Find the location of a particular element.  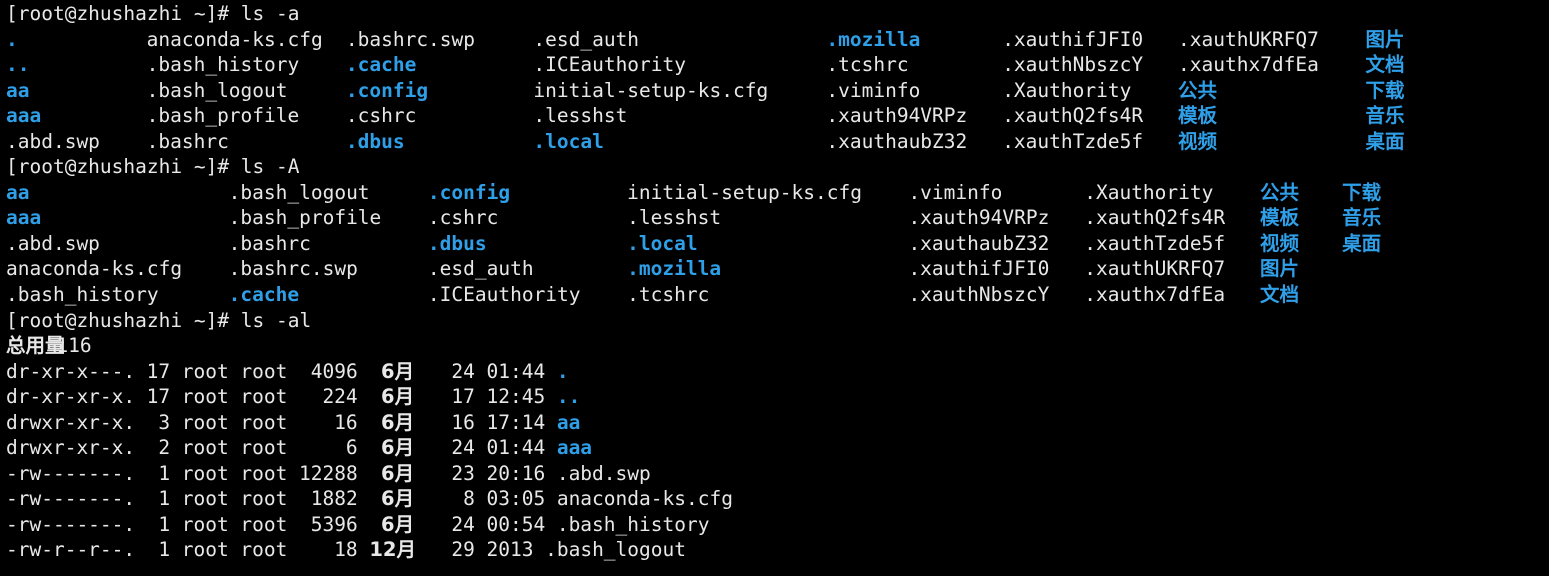

file-entry: aaa is located at coordinates (24, 218).